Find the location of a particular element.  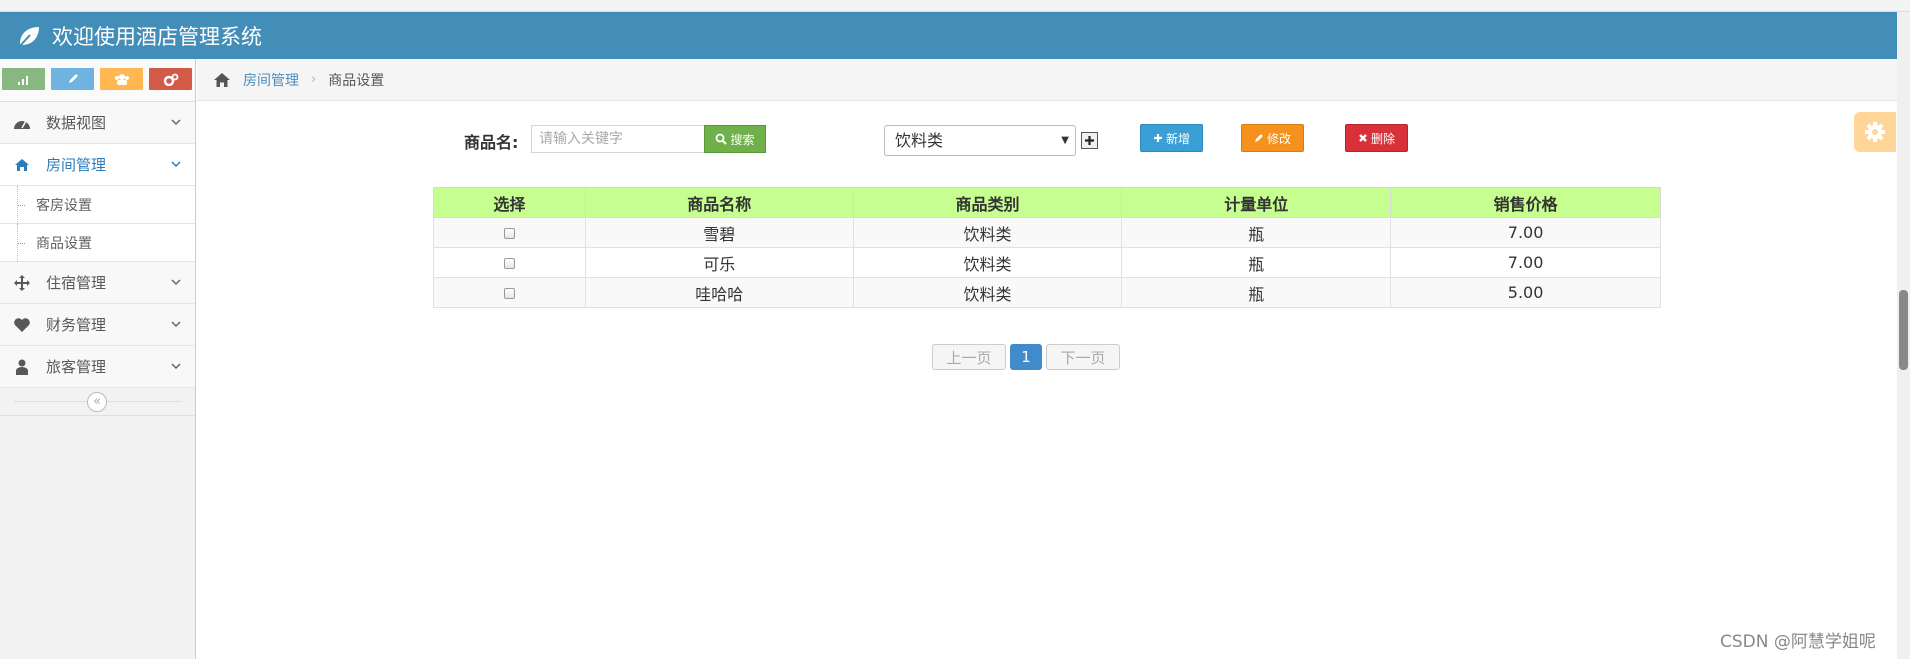

brand: 欢迎使用酒店管理系统 is located at coordinates (139, 36).